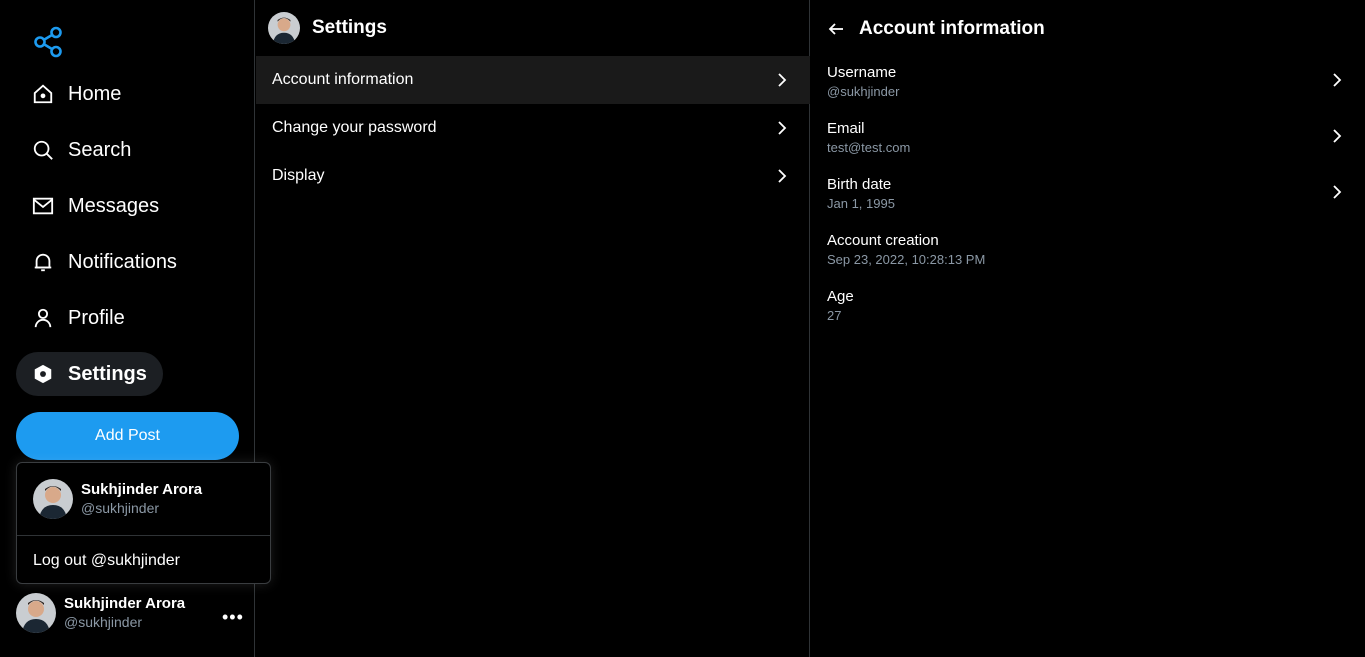 The width and height of the screenshot is (1365, 657). What do you see at coordinates (49, 42) in the screenshot?
I see `share-logo-icon` at bounding box center [49, 42].